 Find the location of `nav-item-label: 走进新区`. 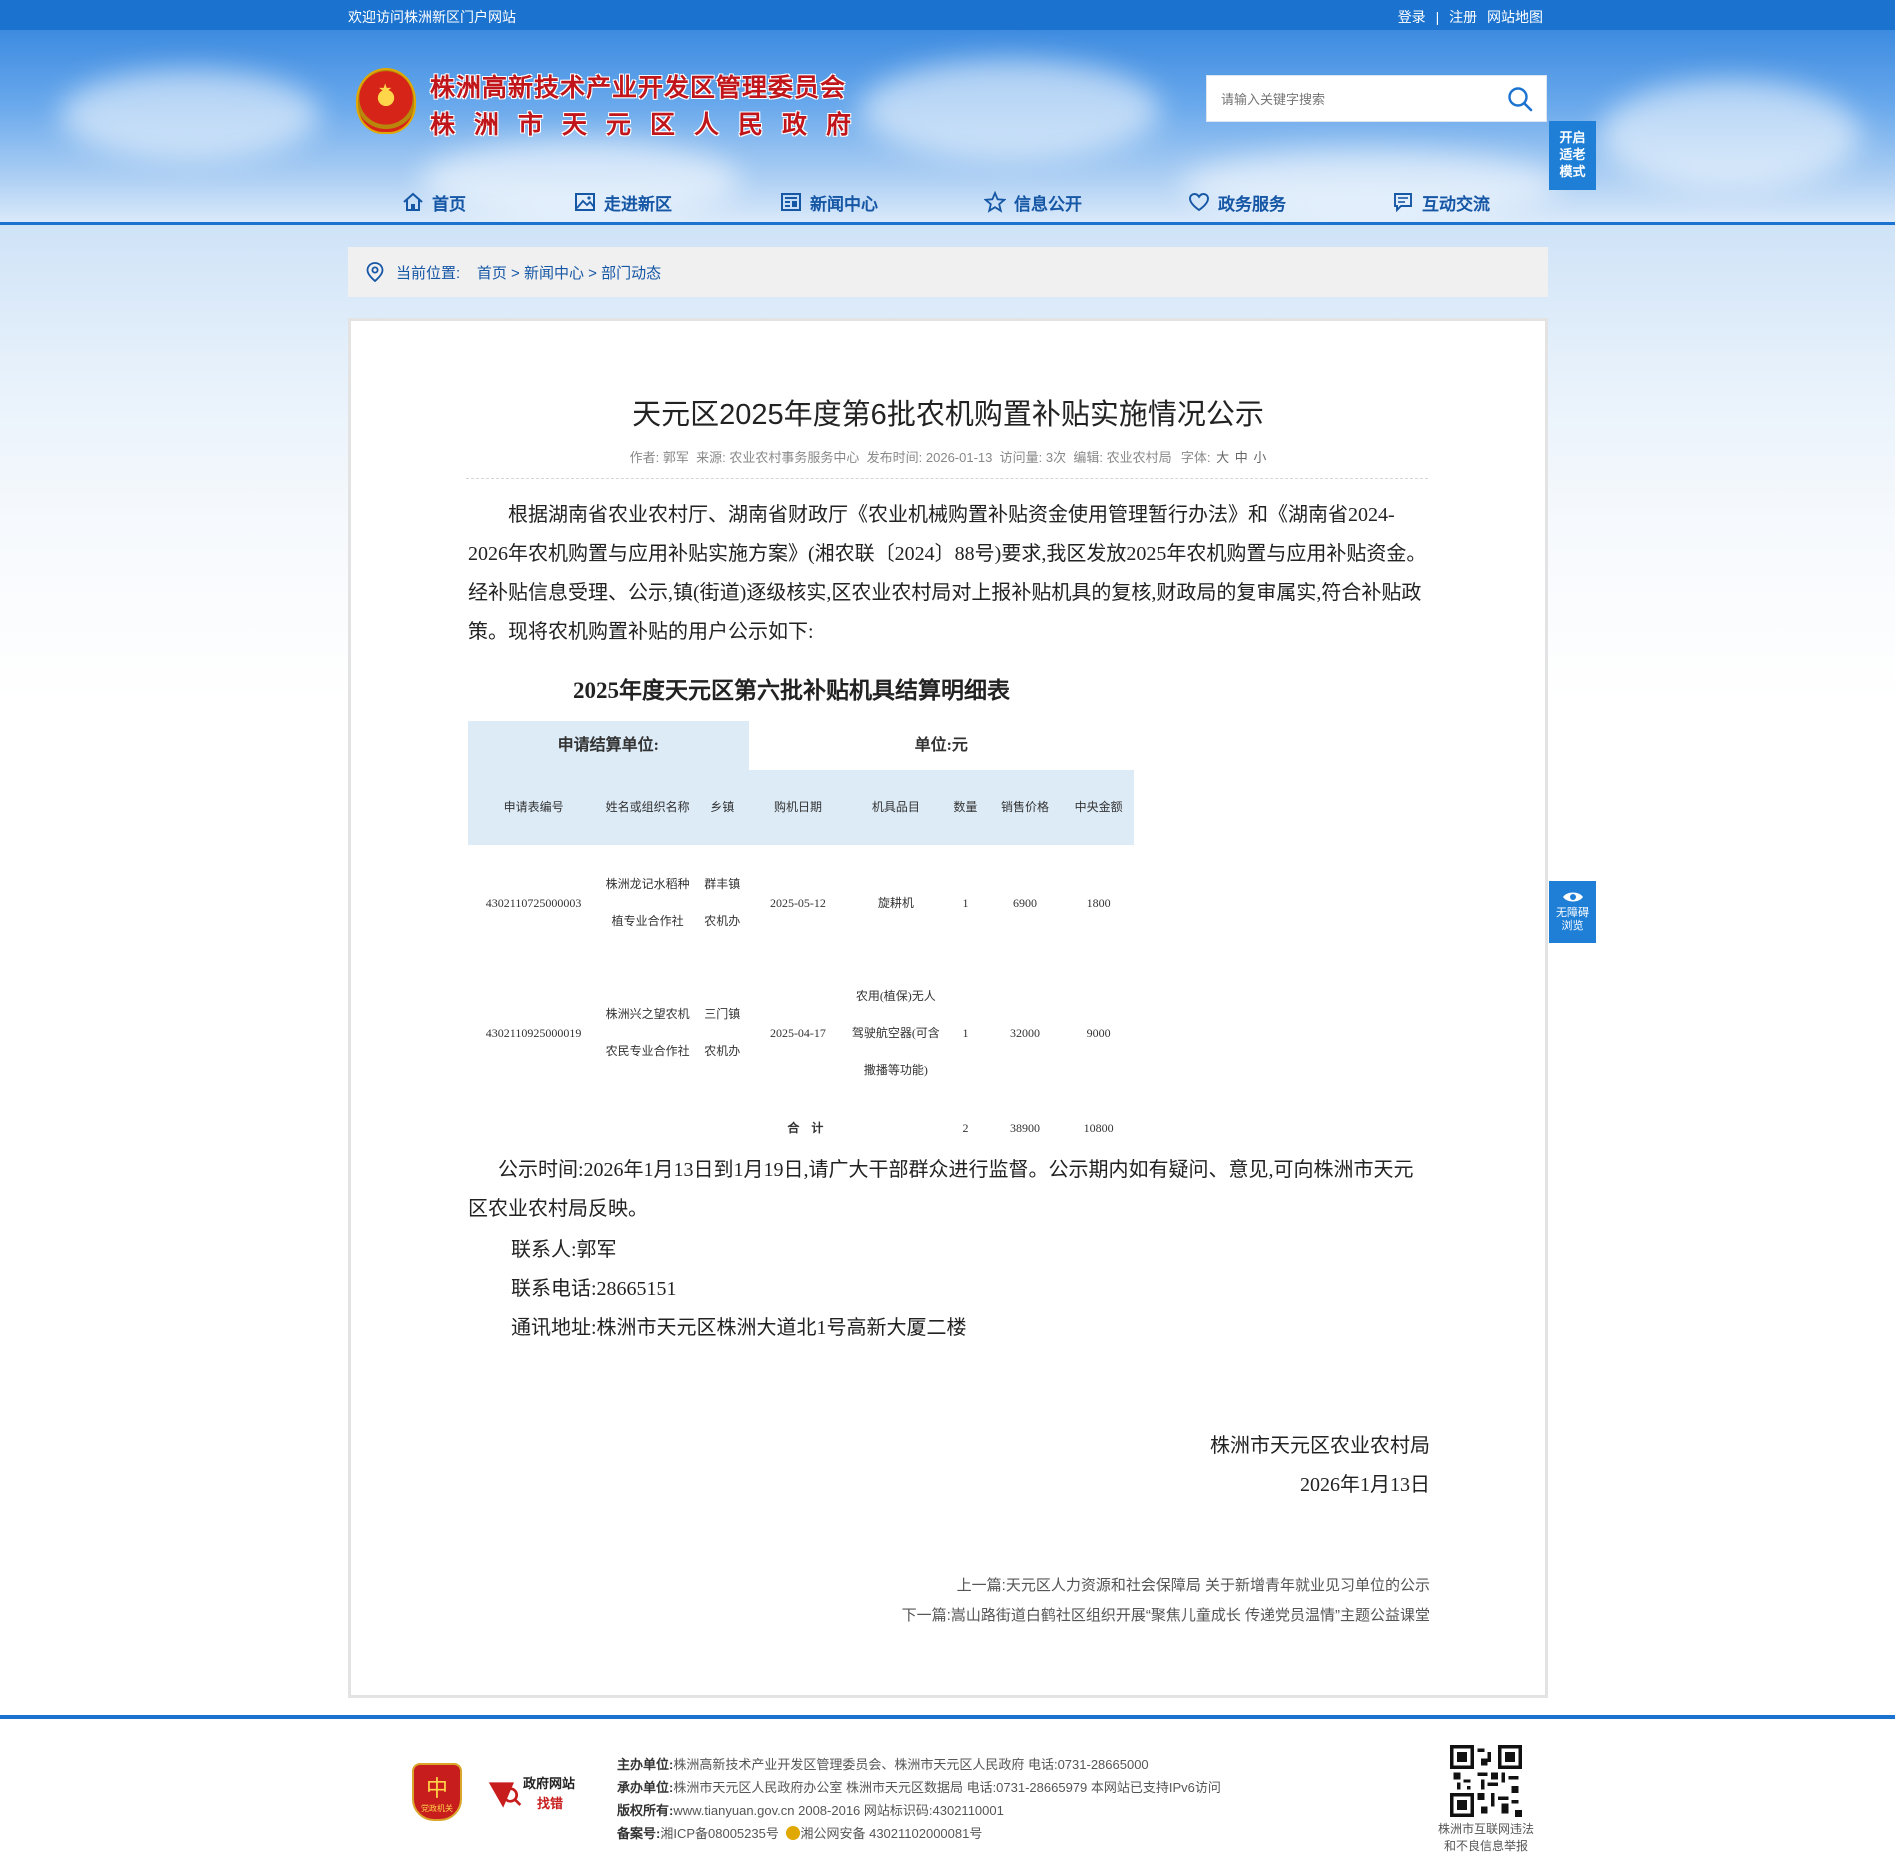

nav-item-label: 走进新区 is located at coordinates (638, 204).